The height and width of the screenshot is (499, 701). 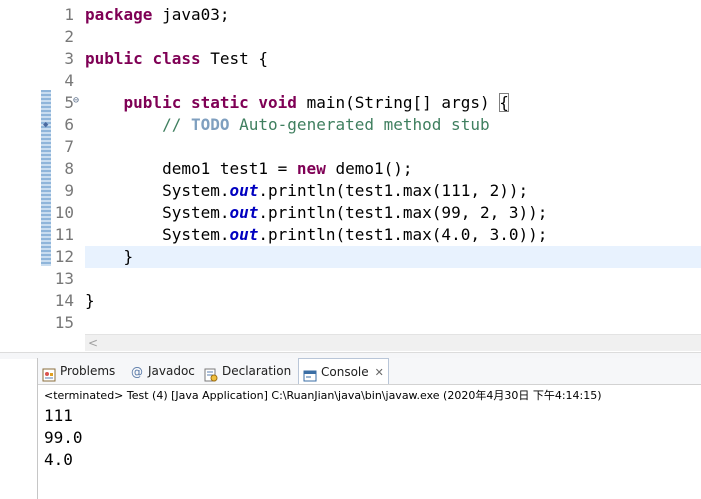 What do you see at coordinates (257, 371) in the screenshot?
I see `tab-label: Declaration` at bounding box center [257, 371].